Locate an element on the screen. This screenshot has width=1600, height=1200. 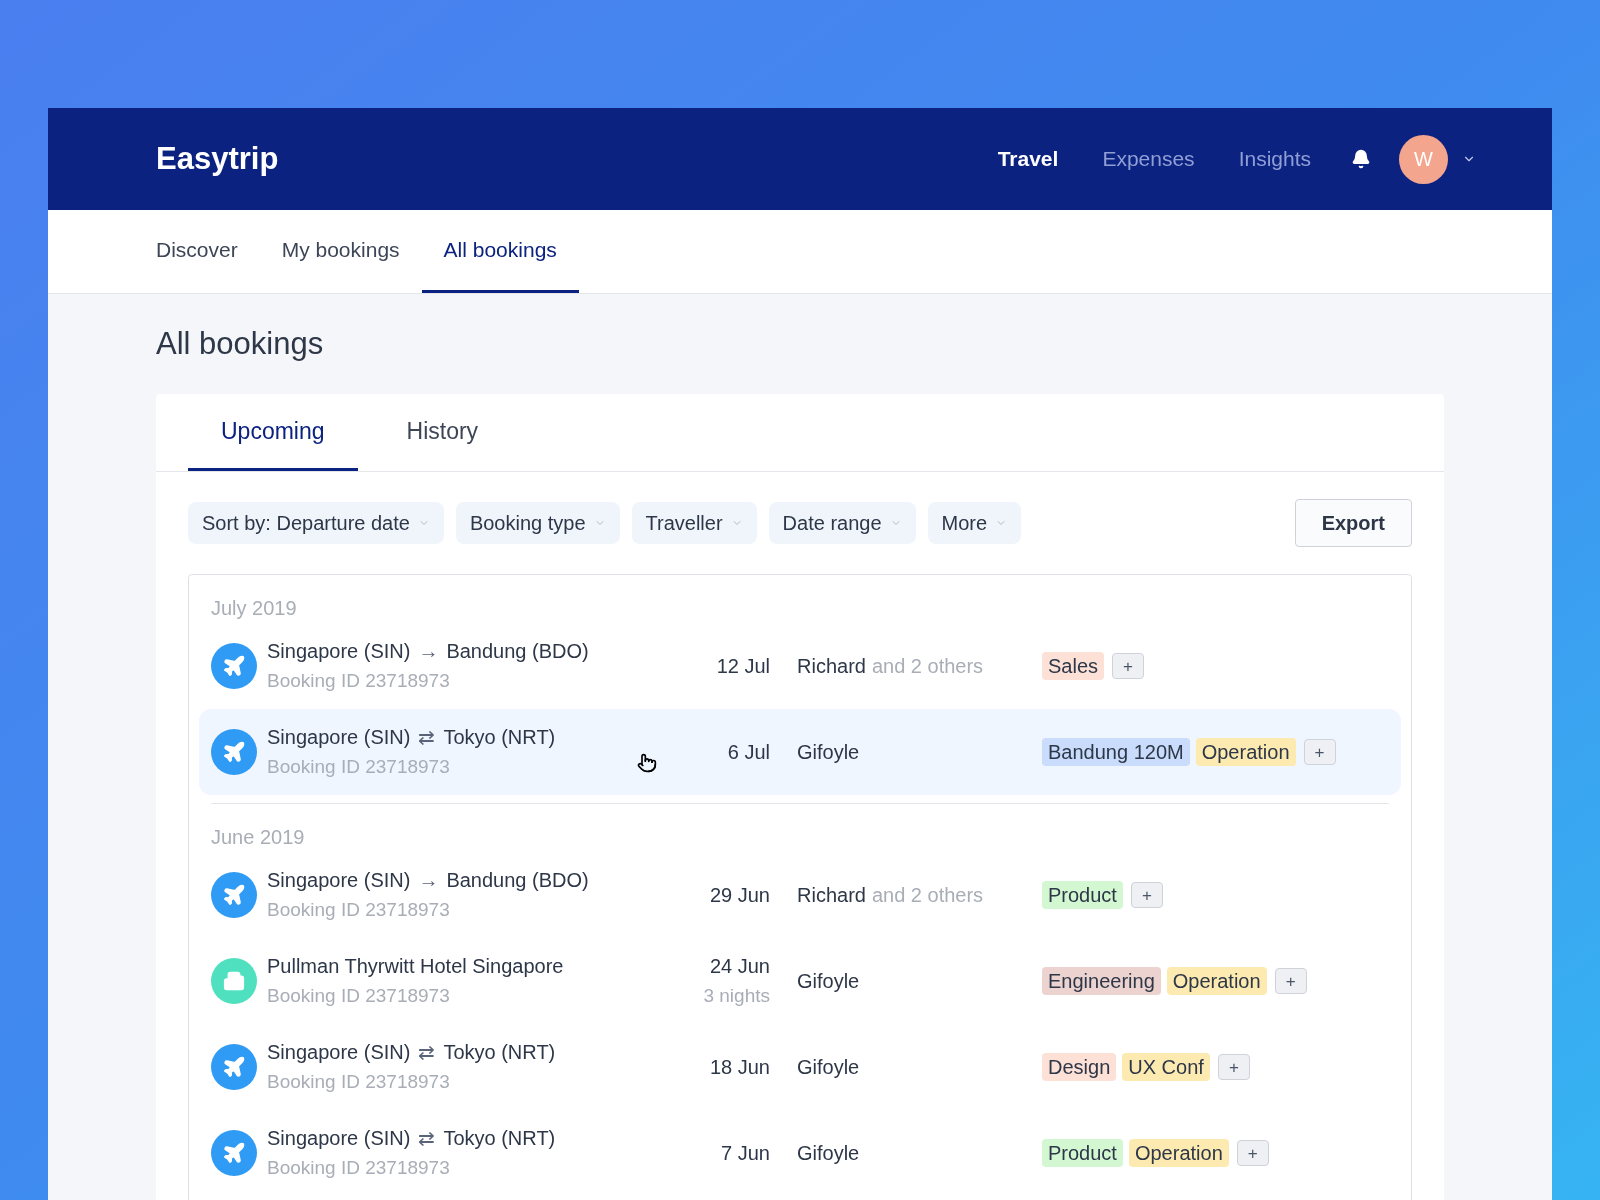
filter-dropdown: Traveller is located at coordinates (694, 523).